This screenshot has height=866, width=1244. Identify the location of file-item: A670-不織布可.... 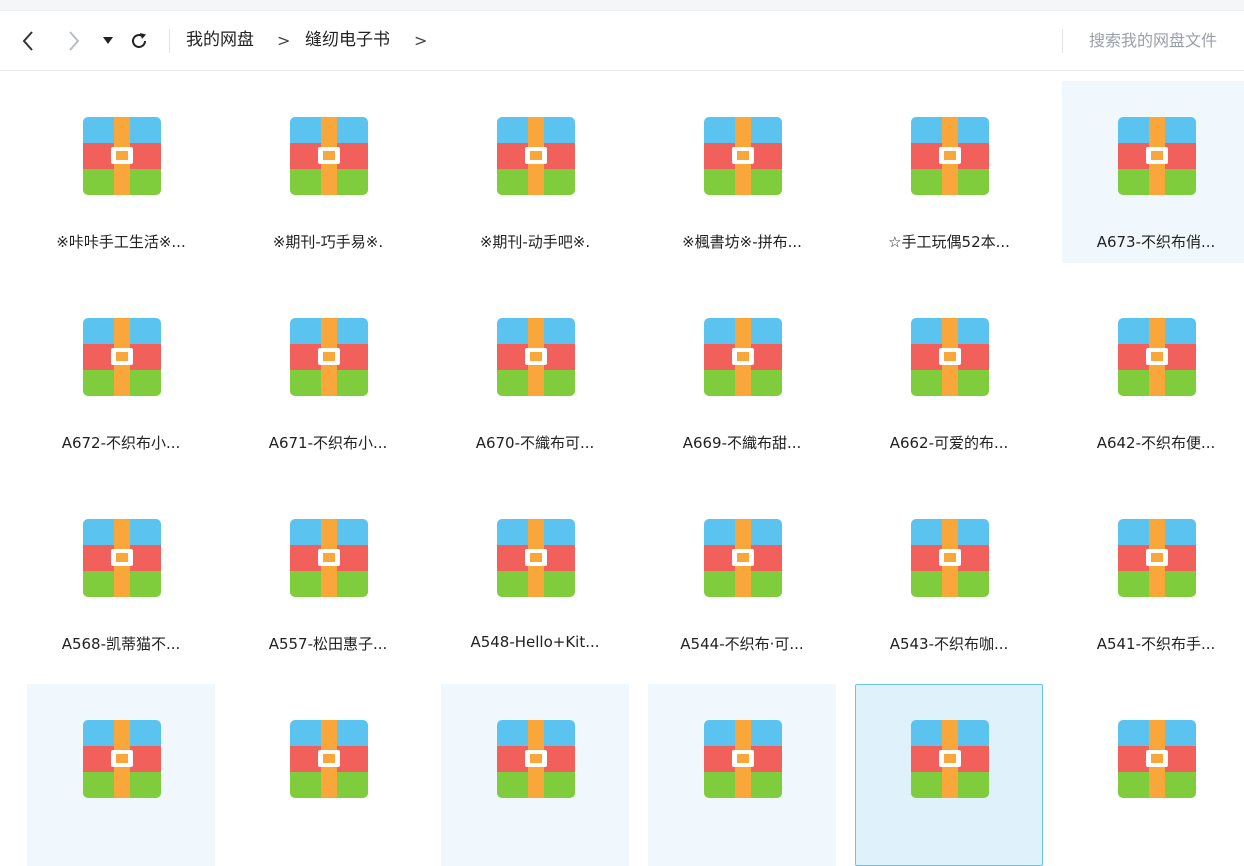
(535, 373).